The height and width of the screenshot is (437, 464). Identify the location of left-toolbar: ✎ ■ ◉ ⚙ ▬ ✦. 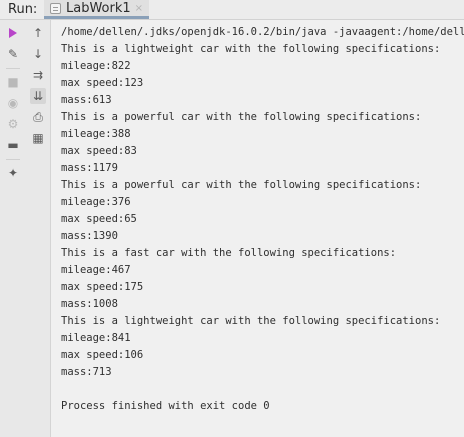
(13, 228).